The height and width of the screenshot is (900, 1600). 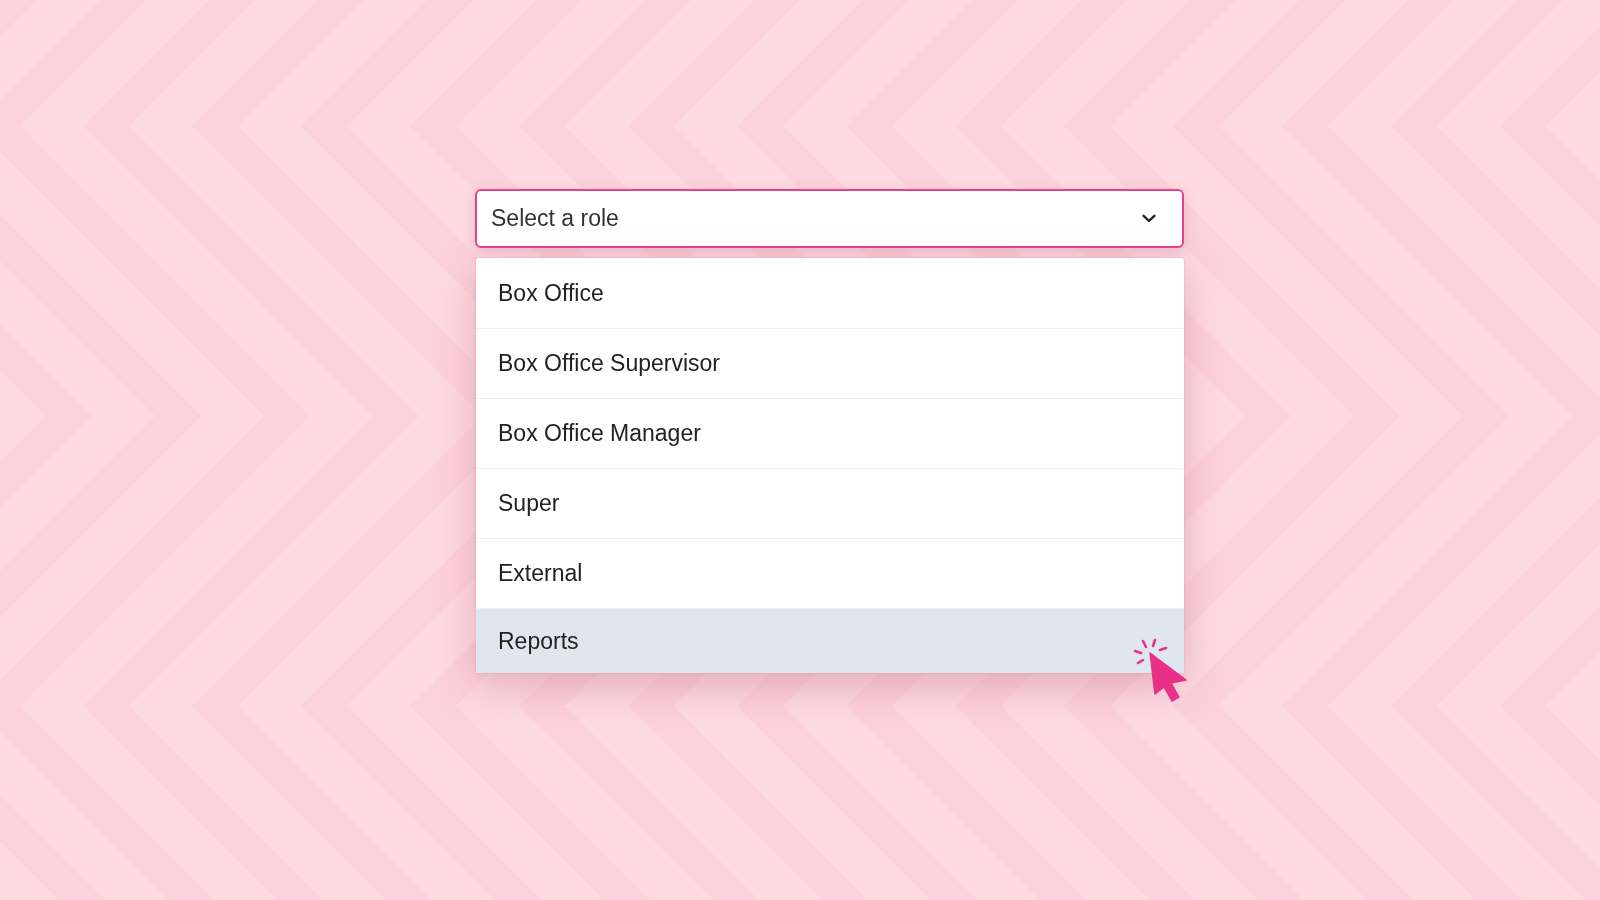 I want to click on dropdown-option: External, so click(x=830, y=573).